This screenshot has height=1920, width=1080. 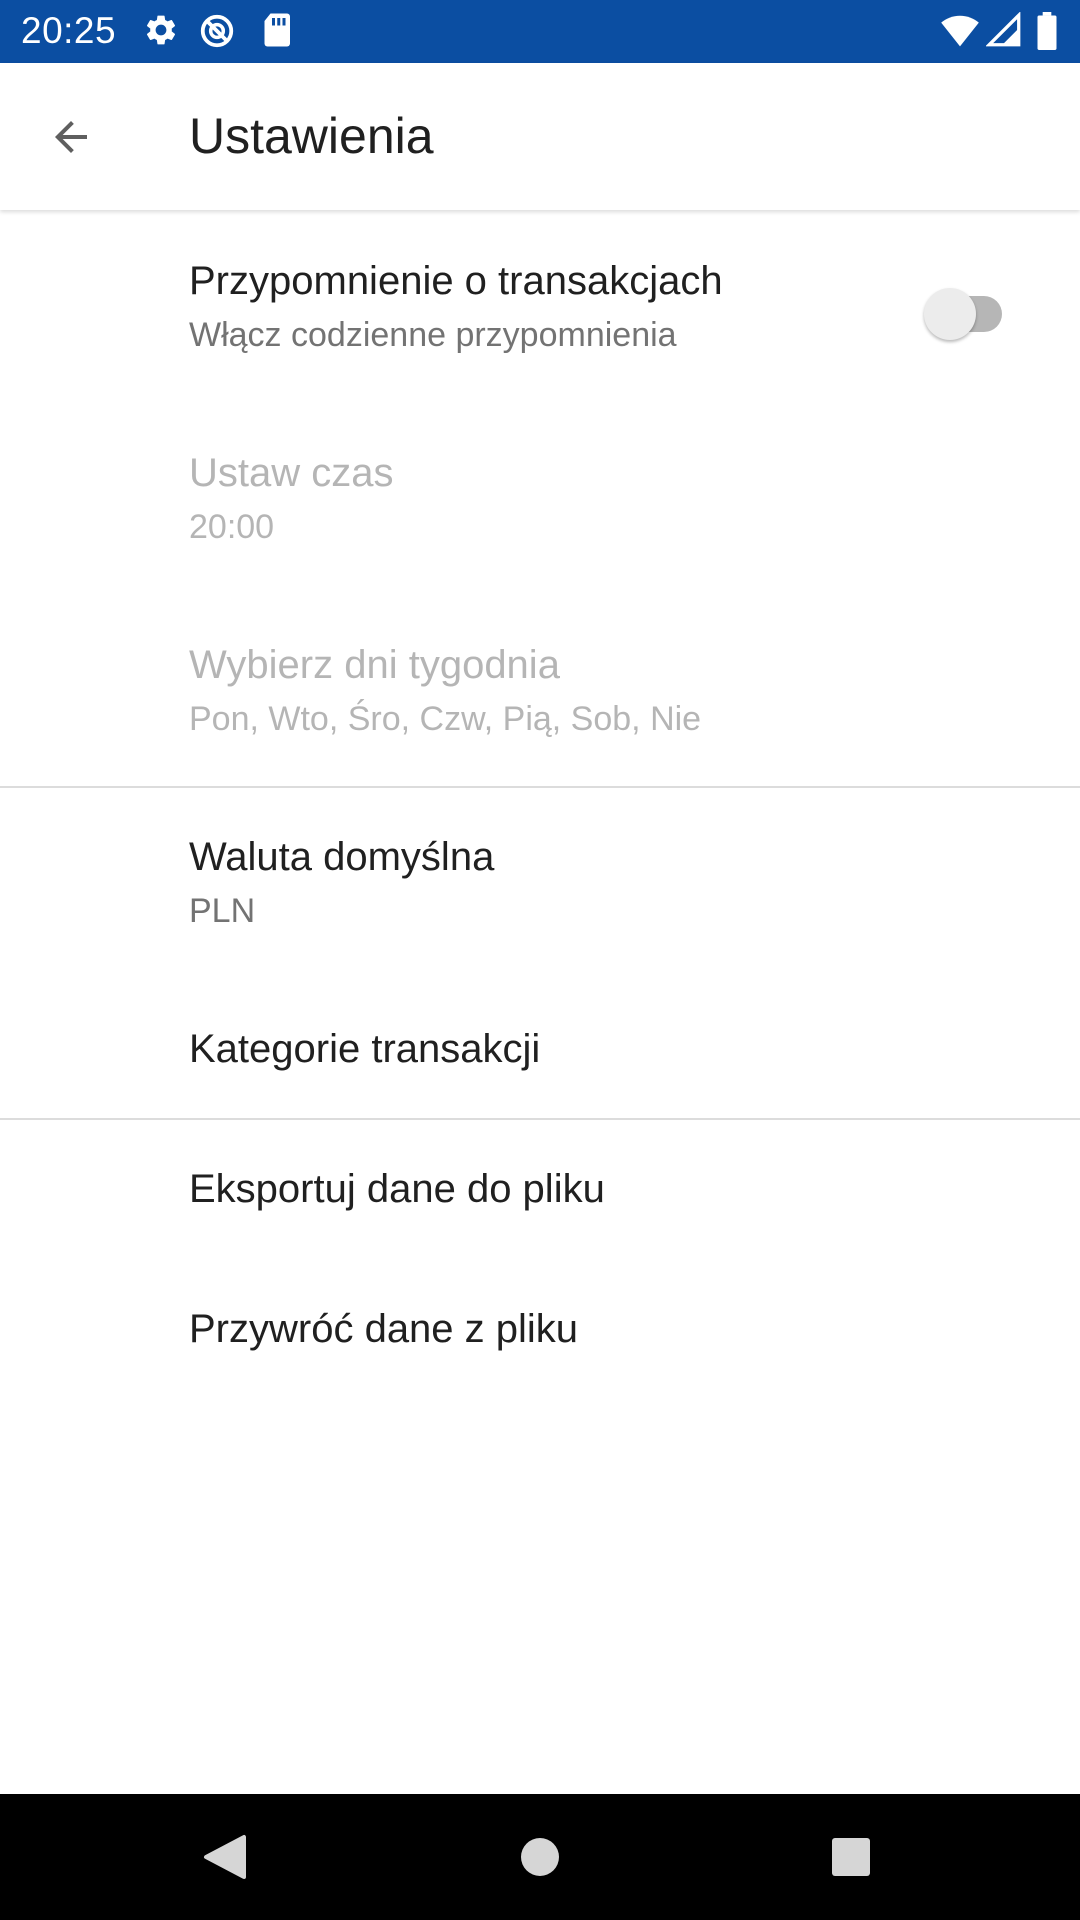 I want to click on arrow-back-icon, so click(x=71, y=137).